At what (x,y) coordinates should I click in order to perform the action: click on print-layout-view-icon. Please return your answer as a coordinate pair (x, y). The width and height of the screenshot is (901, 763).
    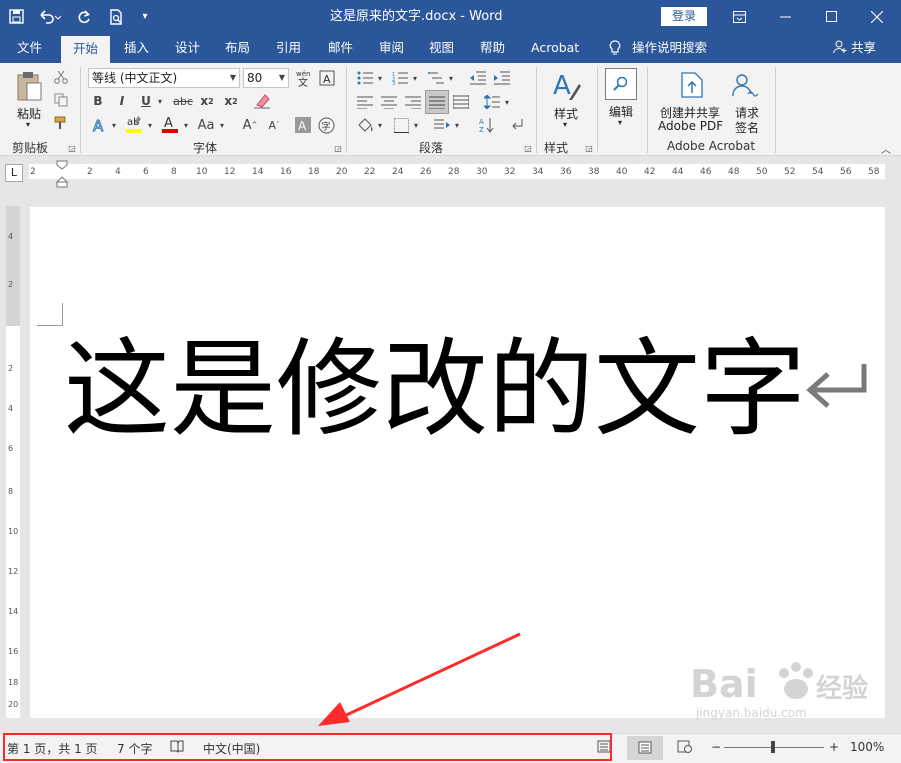
    Looking at the image, I should click on (645, 748).